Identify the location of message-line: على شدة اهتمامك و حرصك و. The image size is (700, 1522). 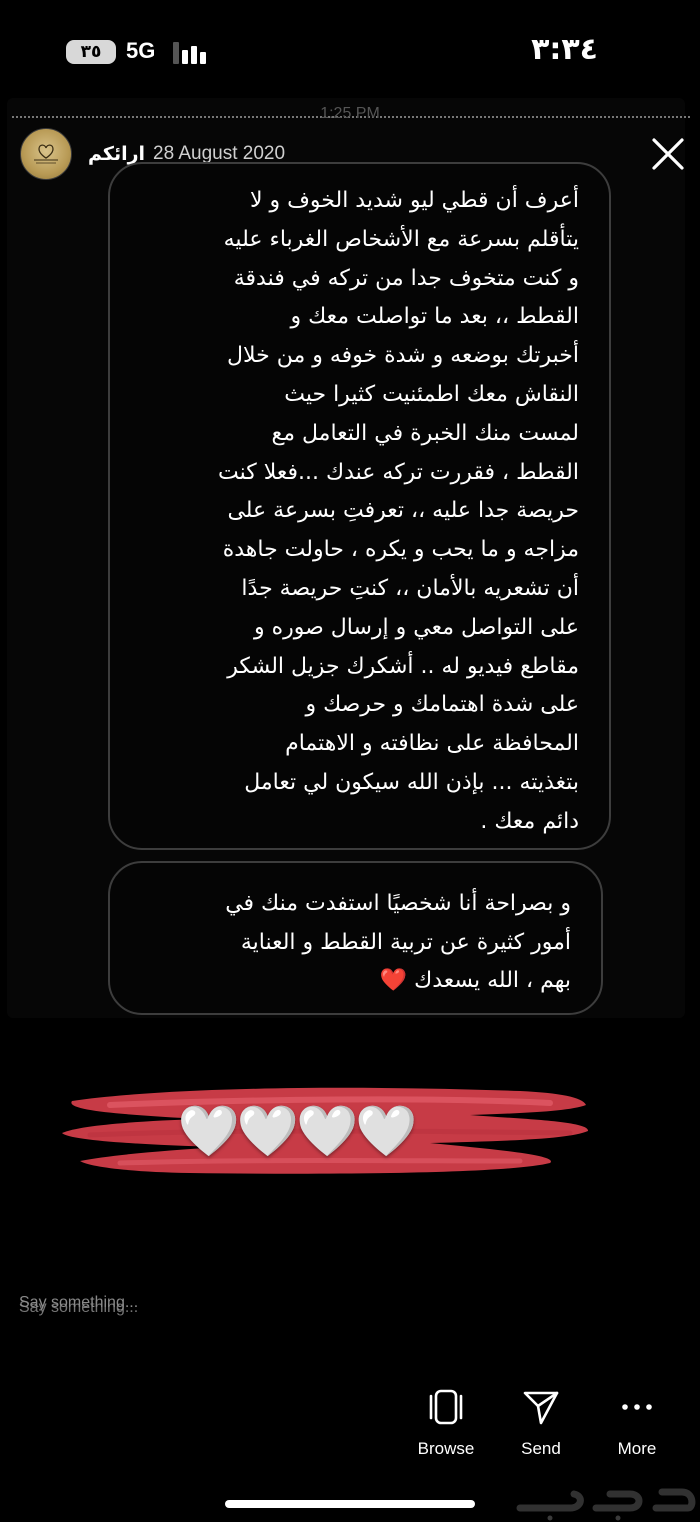
(442, 705).